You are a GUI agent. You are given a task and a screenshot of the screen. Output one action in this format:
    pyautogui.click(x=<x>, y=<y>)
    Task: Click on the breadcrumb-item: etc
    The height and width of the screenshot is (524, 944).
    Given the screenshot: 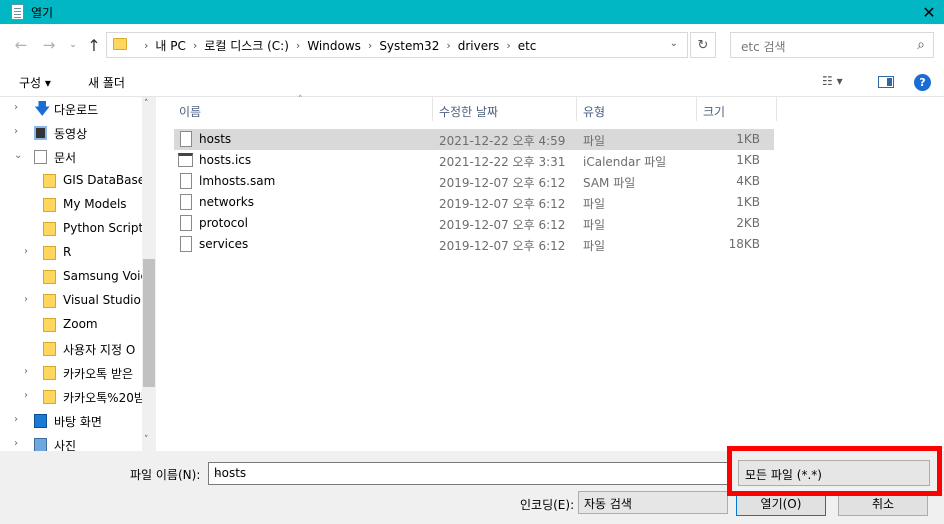 What is the action you would take?
    pyautogui.click(x=527, y=46)
    